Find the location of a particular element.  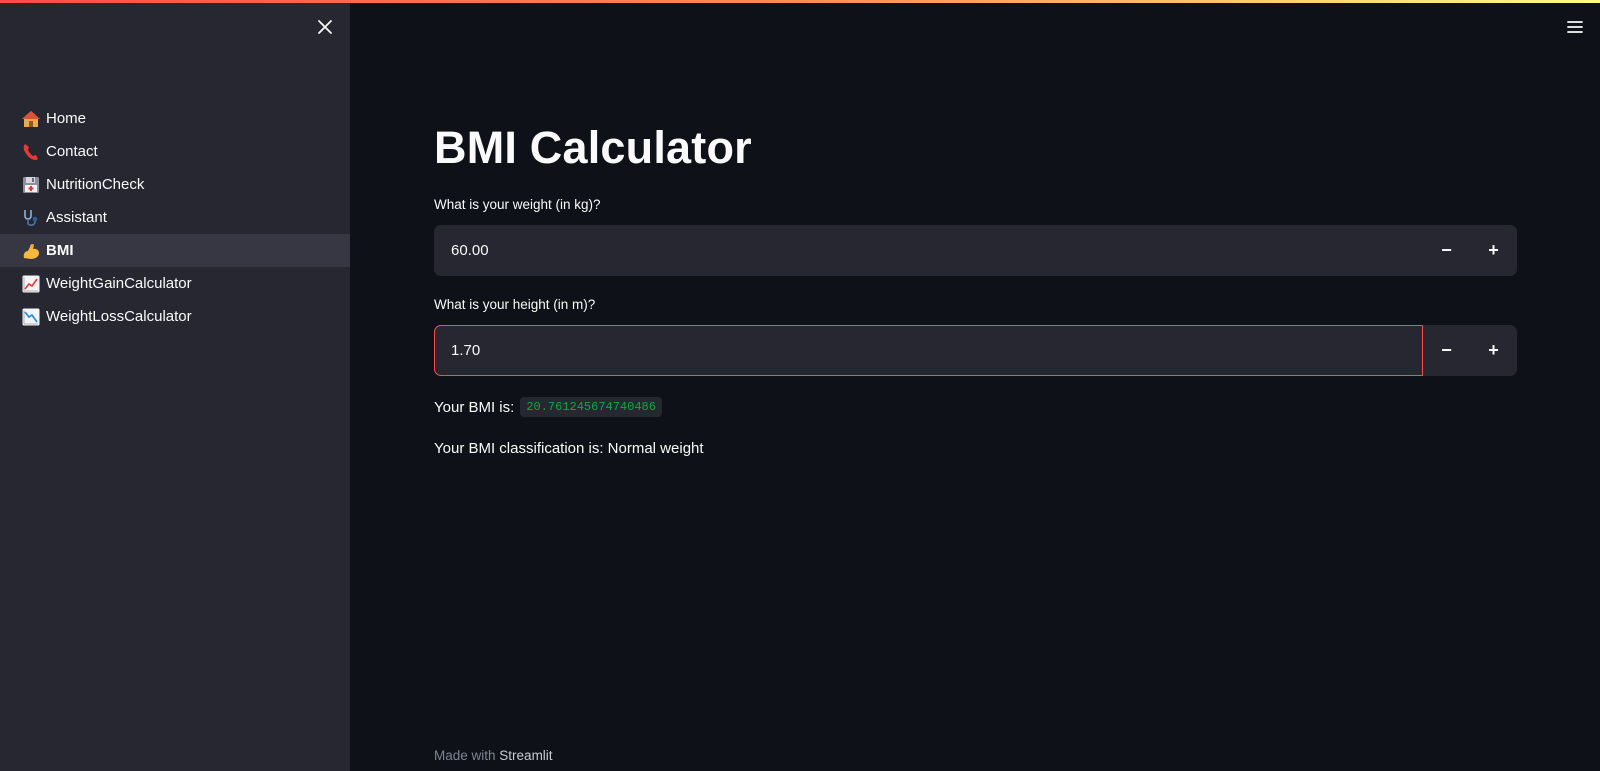

house-icon is located at coordinates (31, 119).